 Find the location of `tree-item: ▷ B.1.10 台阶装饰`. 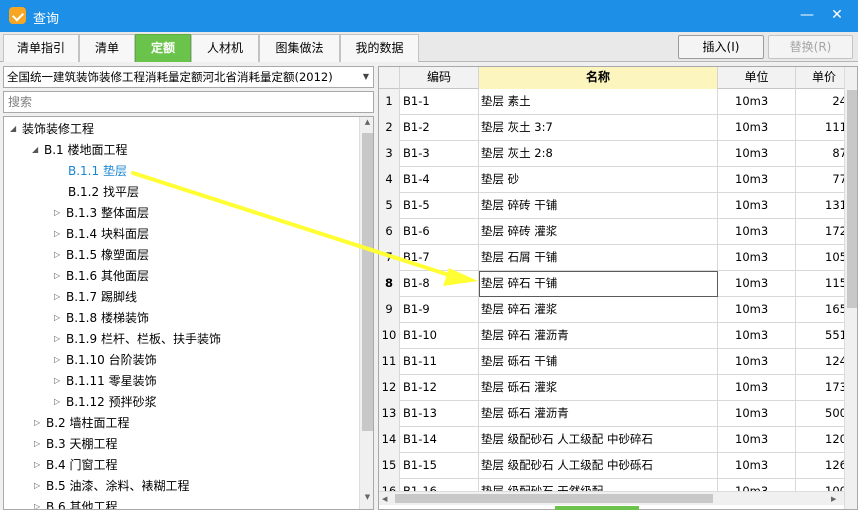

tree-item: ▷ B.1.10 台阶装饰 is located at coordinates (105, 360).